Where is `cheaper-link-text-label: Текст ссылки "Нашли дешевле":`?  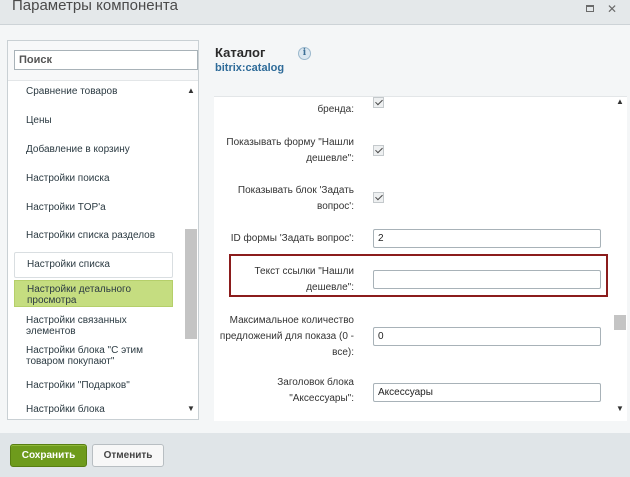 cheaper-link-text-label: Текст ссылки "Нашли дешевле": is located at coordinates (304, 279).